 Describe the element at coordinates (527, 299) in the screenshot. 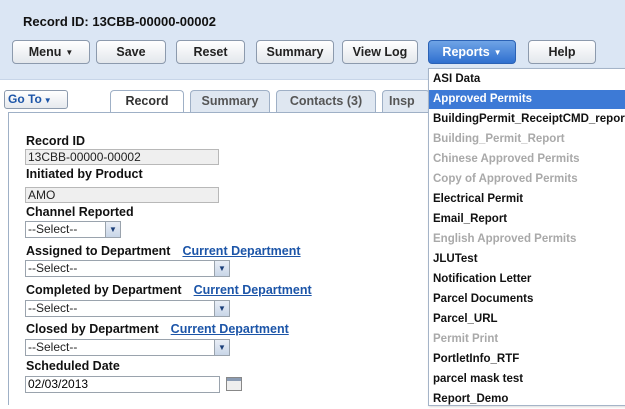

I see `report-menu-item: Parcel Documents` at that location.